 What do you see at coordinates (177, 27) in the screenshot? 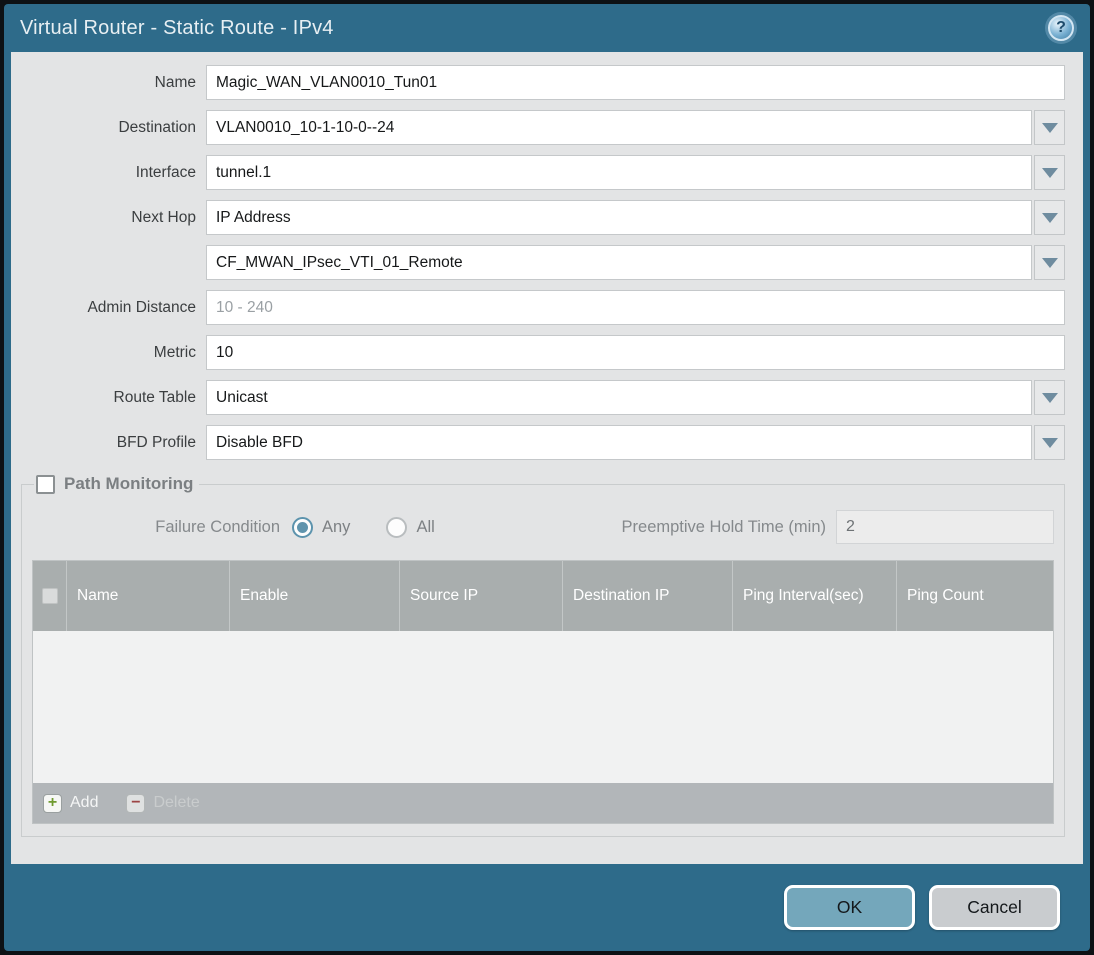
I see `dialog-title: Virtual Router - Static Route - IPv4` at bounding box center [177, 27].